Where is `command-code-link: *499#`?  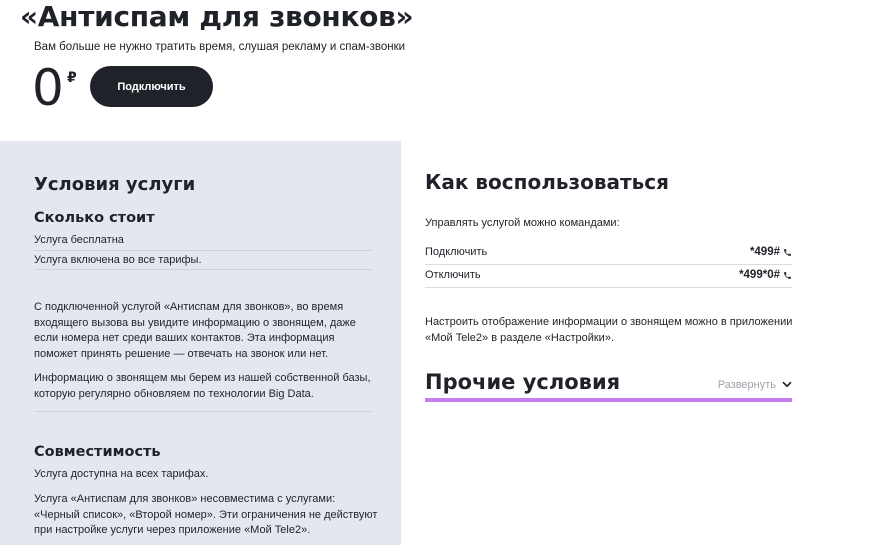 command-code-link: *499# is located at coordinates (771, 252).